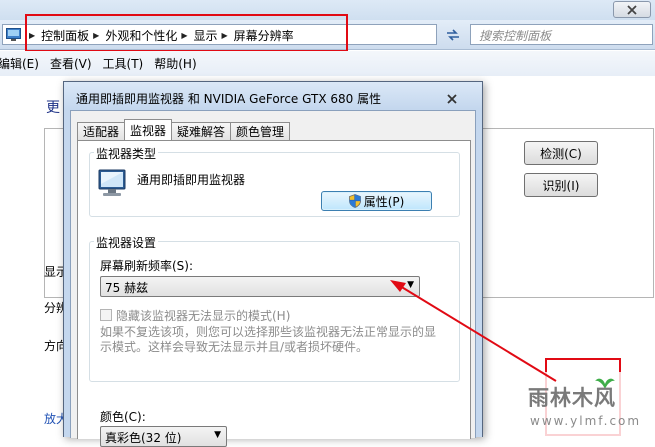  Describe the element at coordinates (572, 397) in the screenshot. I see `watermark-text: 雨林木风` at that location.